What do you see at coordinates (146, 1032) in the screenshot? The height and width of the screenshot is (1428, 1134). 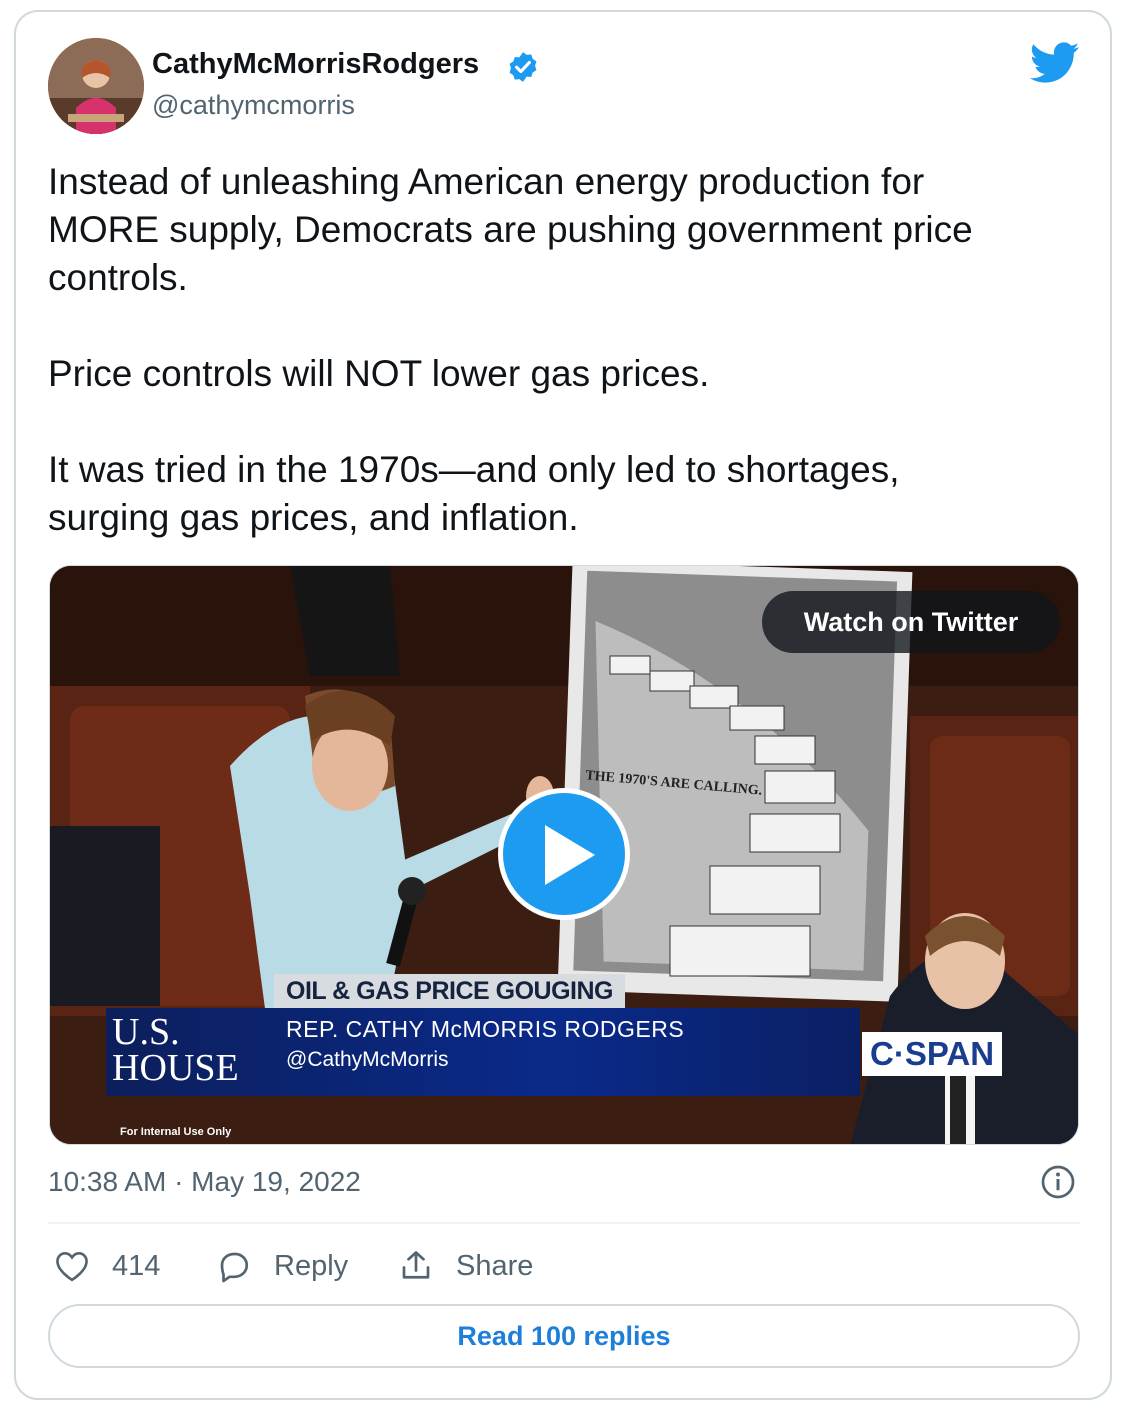 I see `us-house-line1: U.S.` at bounding box center [146, 1032].